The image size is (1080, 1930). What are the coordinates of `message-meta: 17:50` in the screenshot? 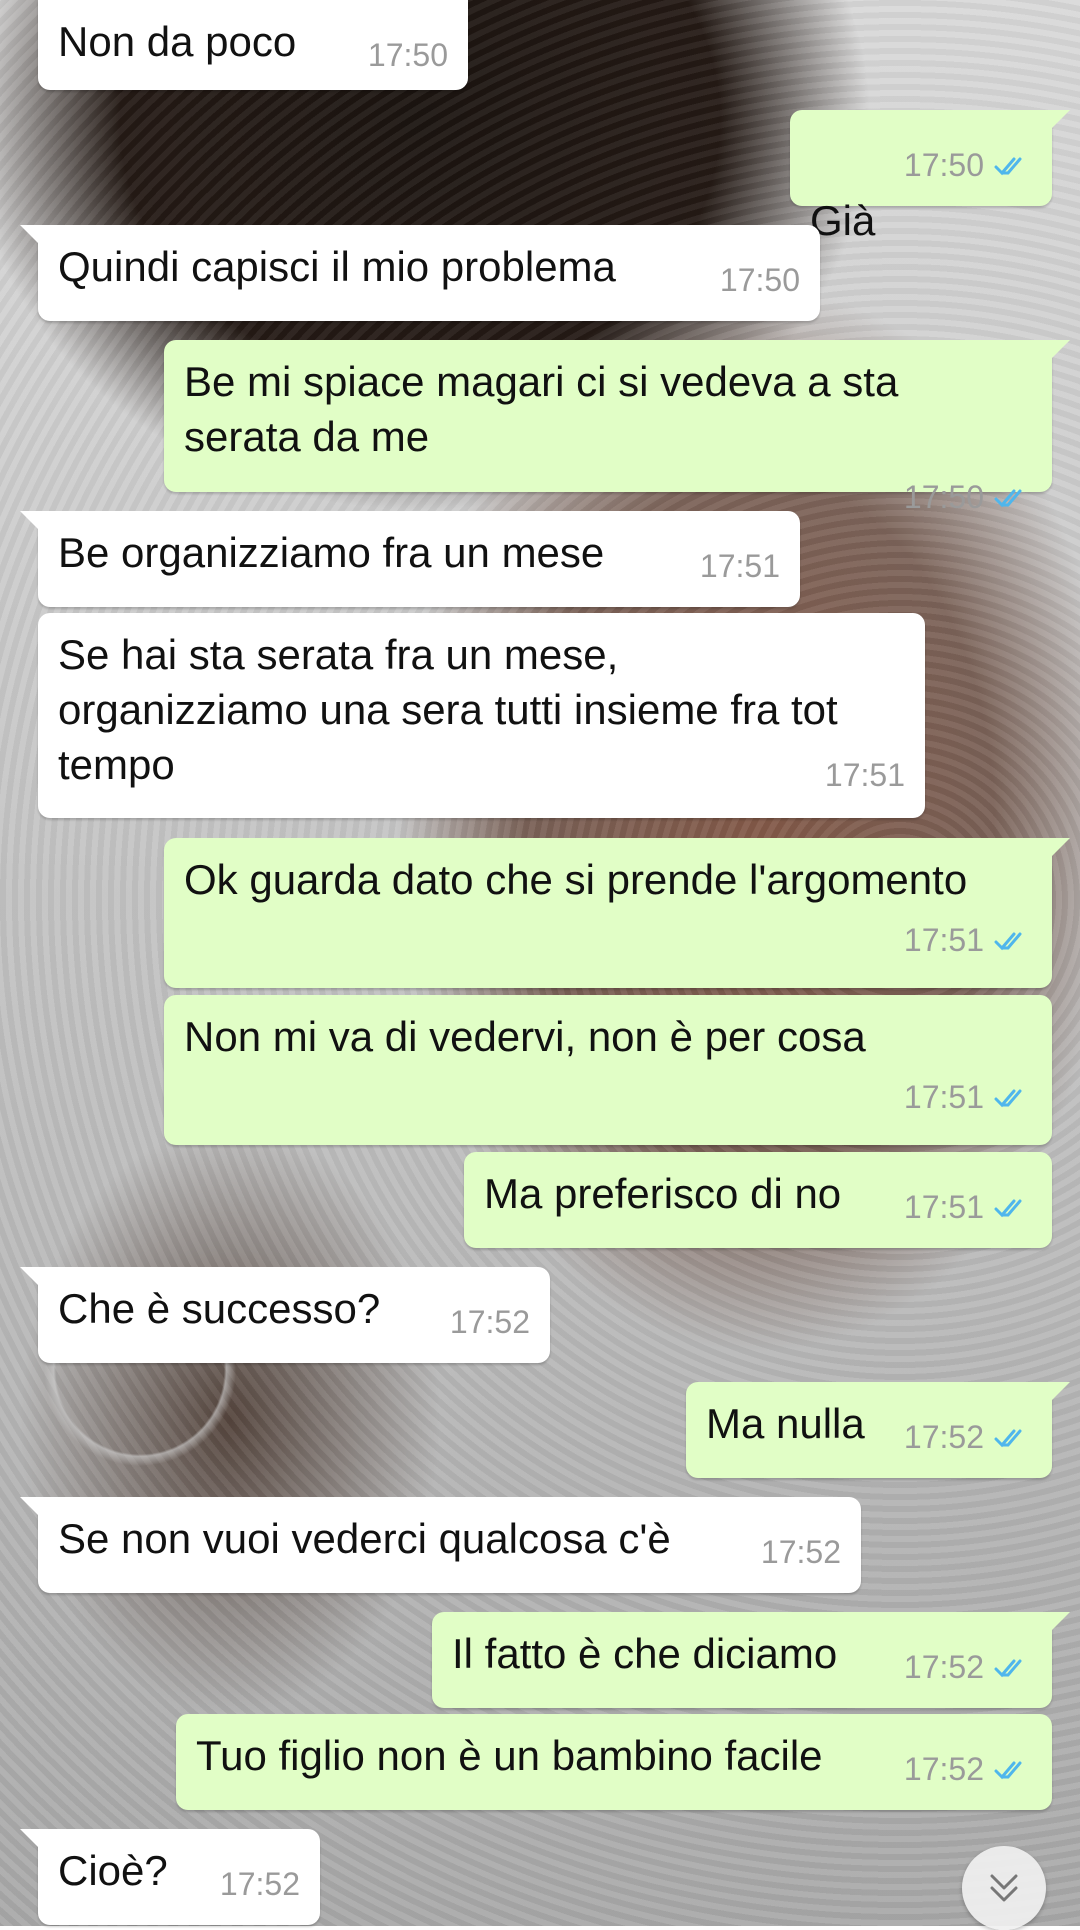 It's located at (968, 165).